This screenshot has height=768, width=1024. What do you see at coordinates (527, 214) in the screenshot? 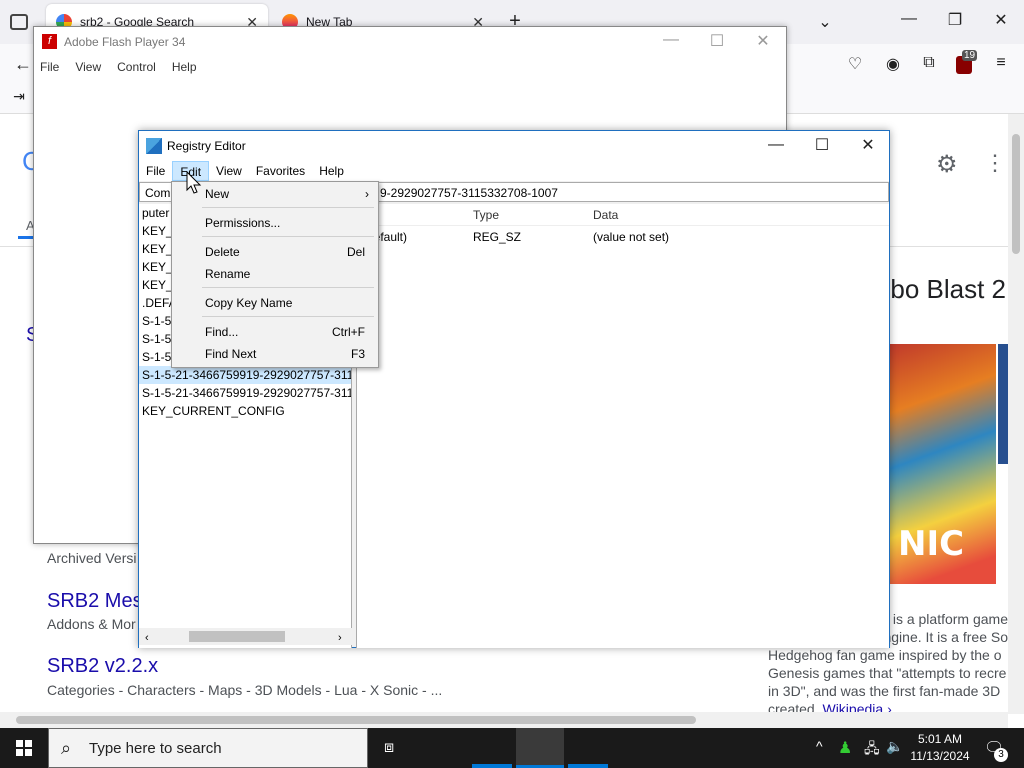
I see `column-type: Type` at bounding box center [527, 214].